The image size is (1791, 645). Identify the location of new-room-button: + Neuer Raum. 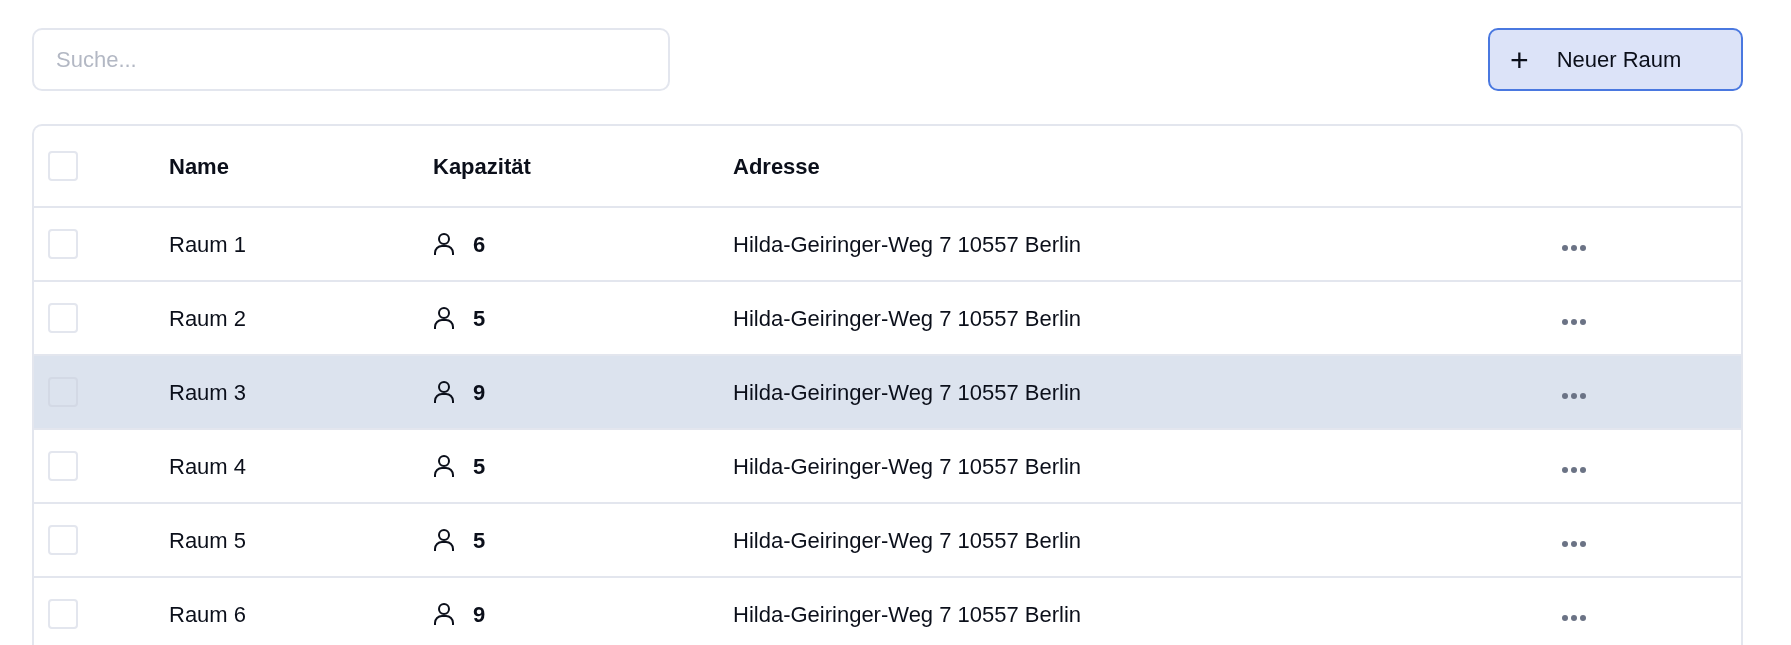
(1615, 59).